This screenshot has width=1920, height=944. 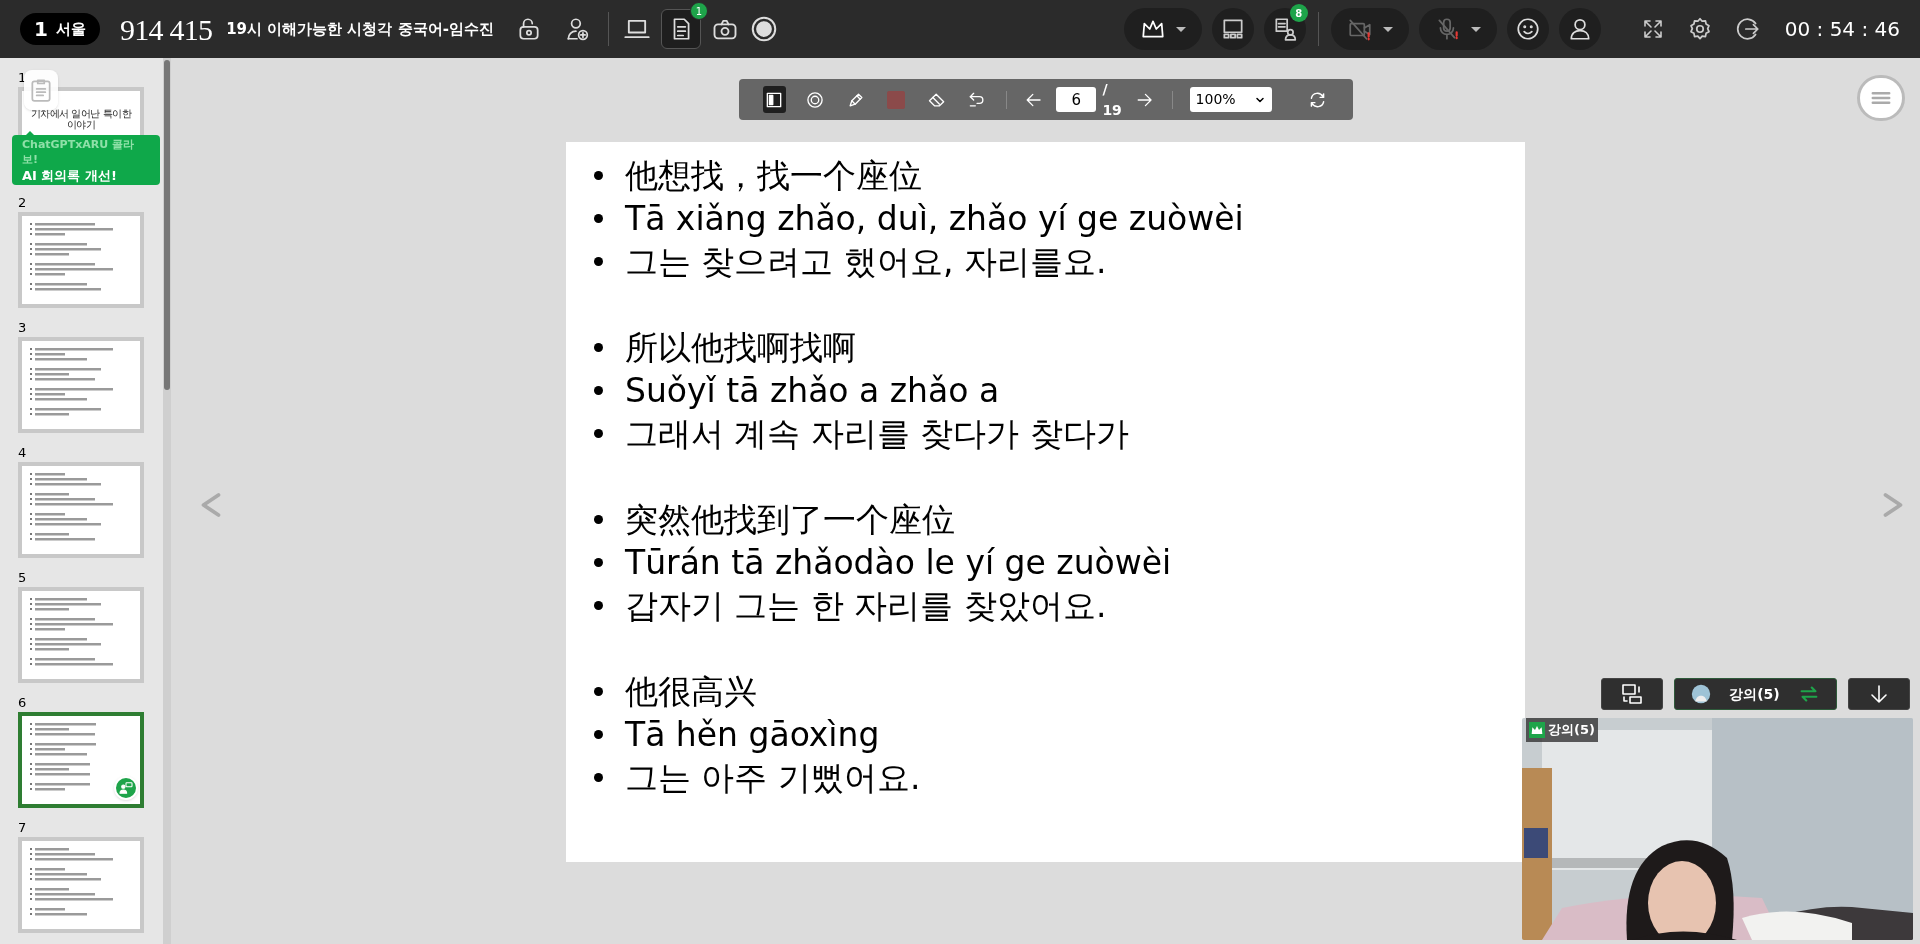 What do you see at coordinates (41, 29) in the screenshot?
I see `room-number: 1` at bounding box center [41, 29].